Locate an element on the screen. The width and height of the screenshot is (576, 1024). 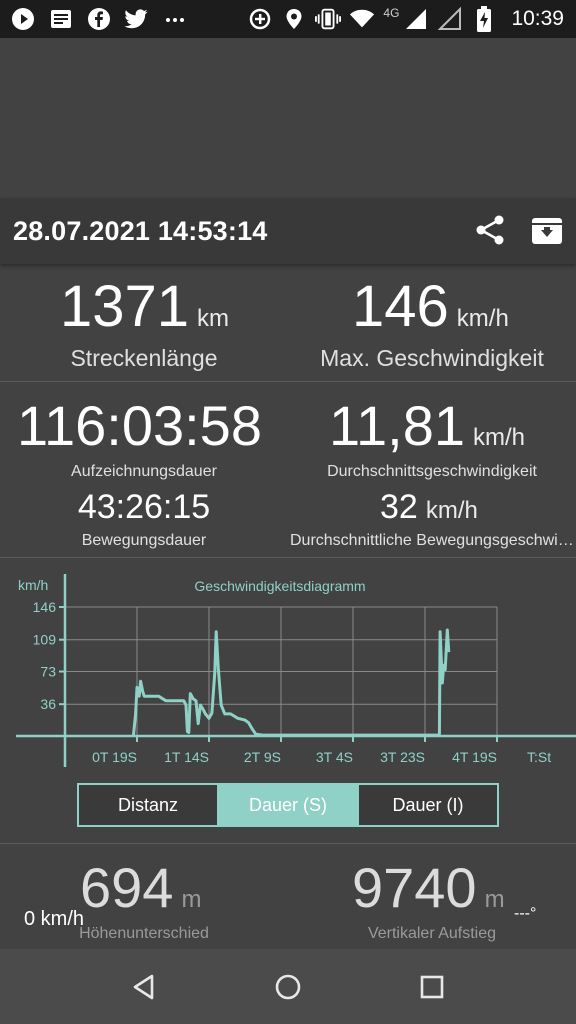
avg-speed-unit: km/h is located at coordinates (498, 437).